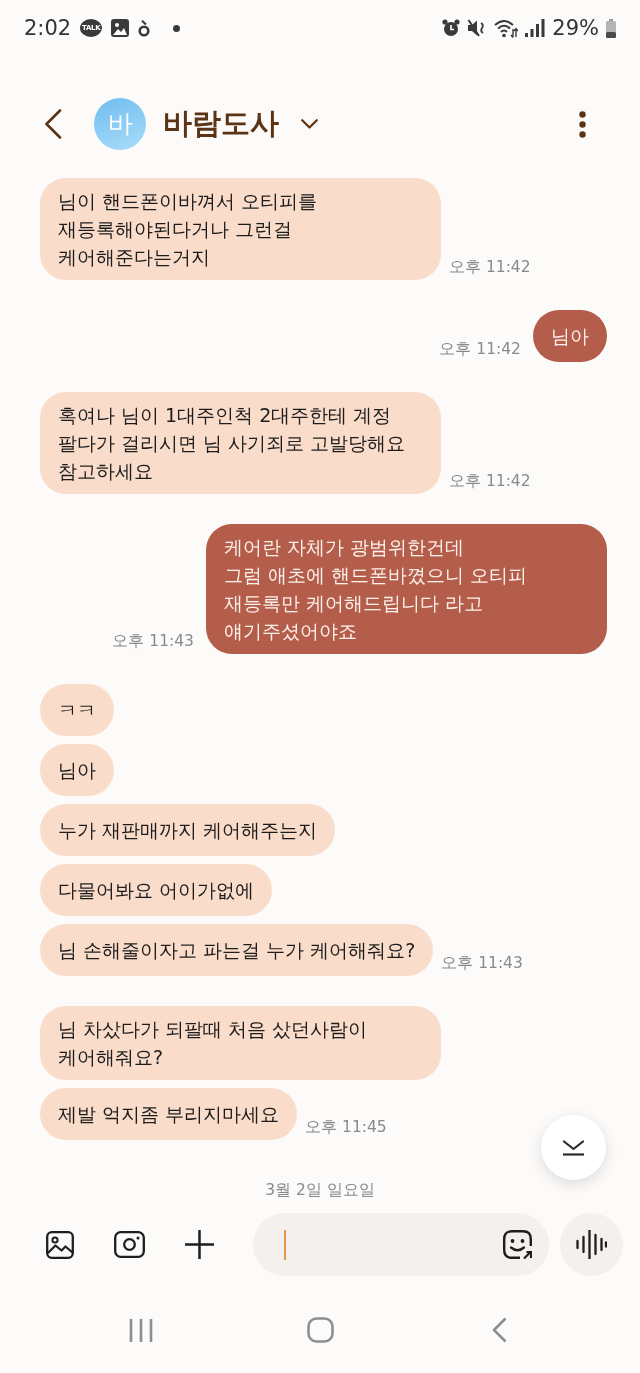  What do you see at coordinates (506, 28) in the screenshot?
I see `wifi-icon` at bounding box center [506, 28].